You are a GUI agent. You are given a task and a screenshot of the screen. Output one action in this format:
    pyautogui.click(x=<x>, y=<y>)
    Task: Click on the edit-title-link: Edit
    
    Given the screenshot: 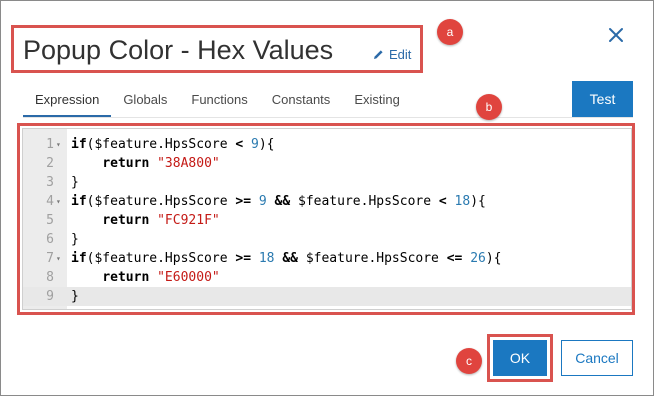 What is the action you would take?
    pyautogui.click(x=392, y=54)
    